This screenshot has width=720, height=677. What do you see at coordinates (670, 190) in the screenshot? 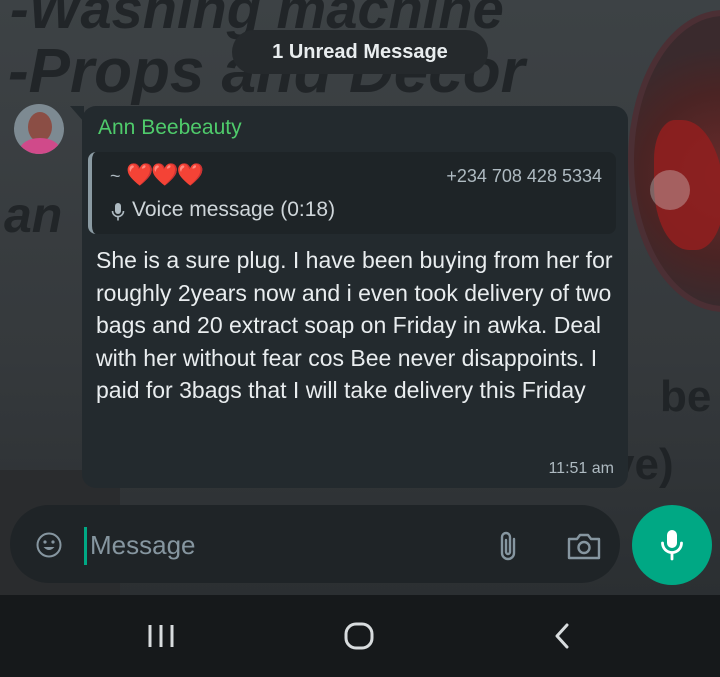
I see `wallpaper-graphic` at bounding box center [670, 190].